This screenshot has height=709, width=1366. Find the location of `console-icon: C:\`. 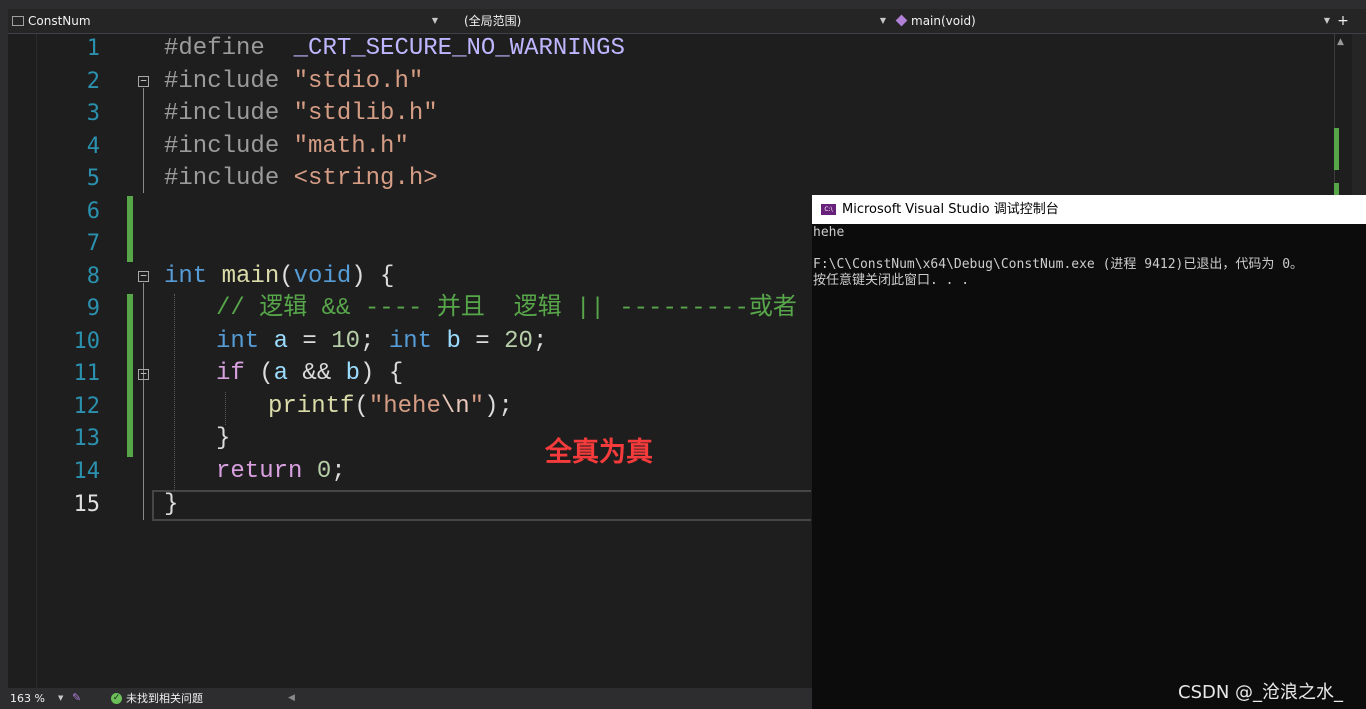

console-icon: C:\ is located at coordinates (828, 209).